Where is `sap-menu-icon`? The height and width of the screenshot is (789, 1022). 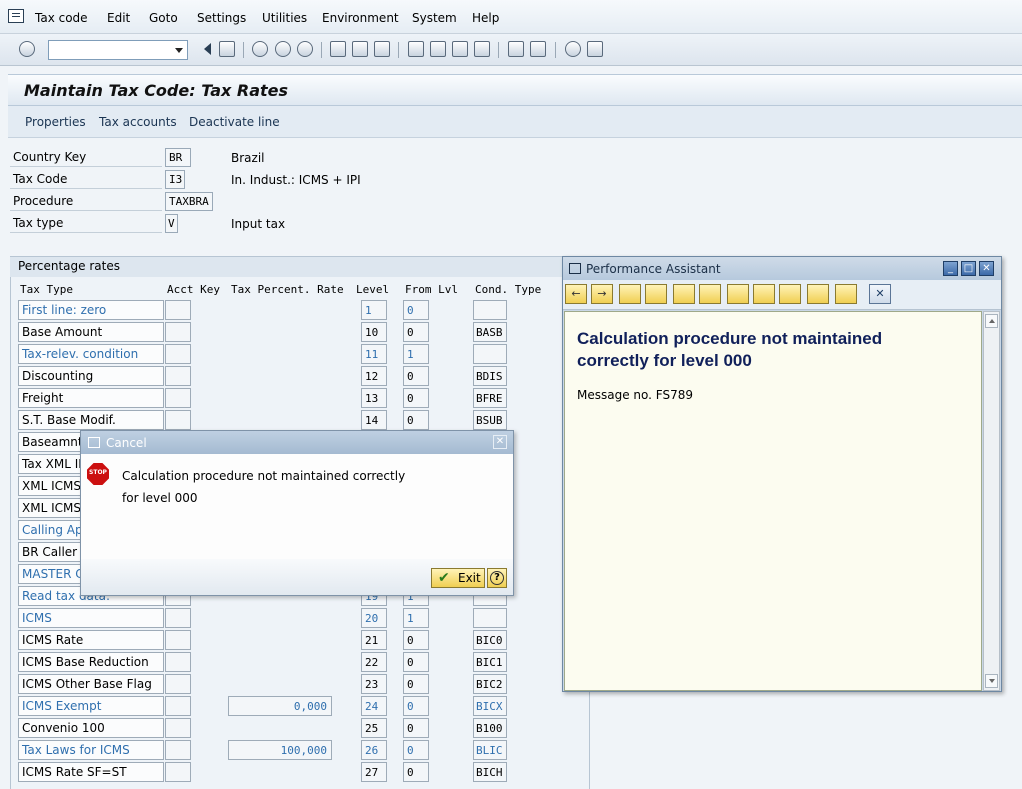 sap-menu-icon is located at coordinates (16, 16).